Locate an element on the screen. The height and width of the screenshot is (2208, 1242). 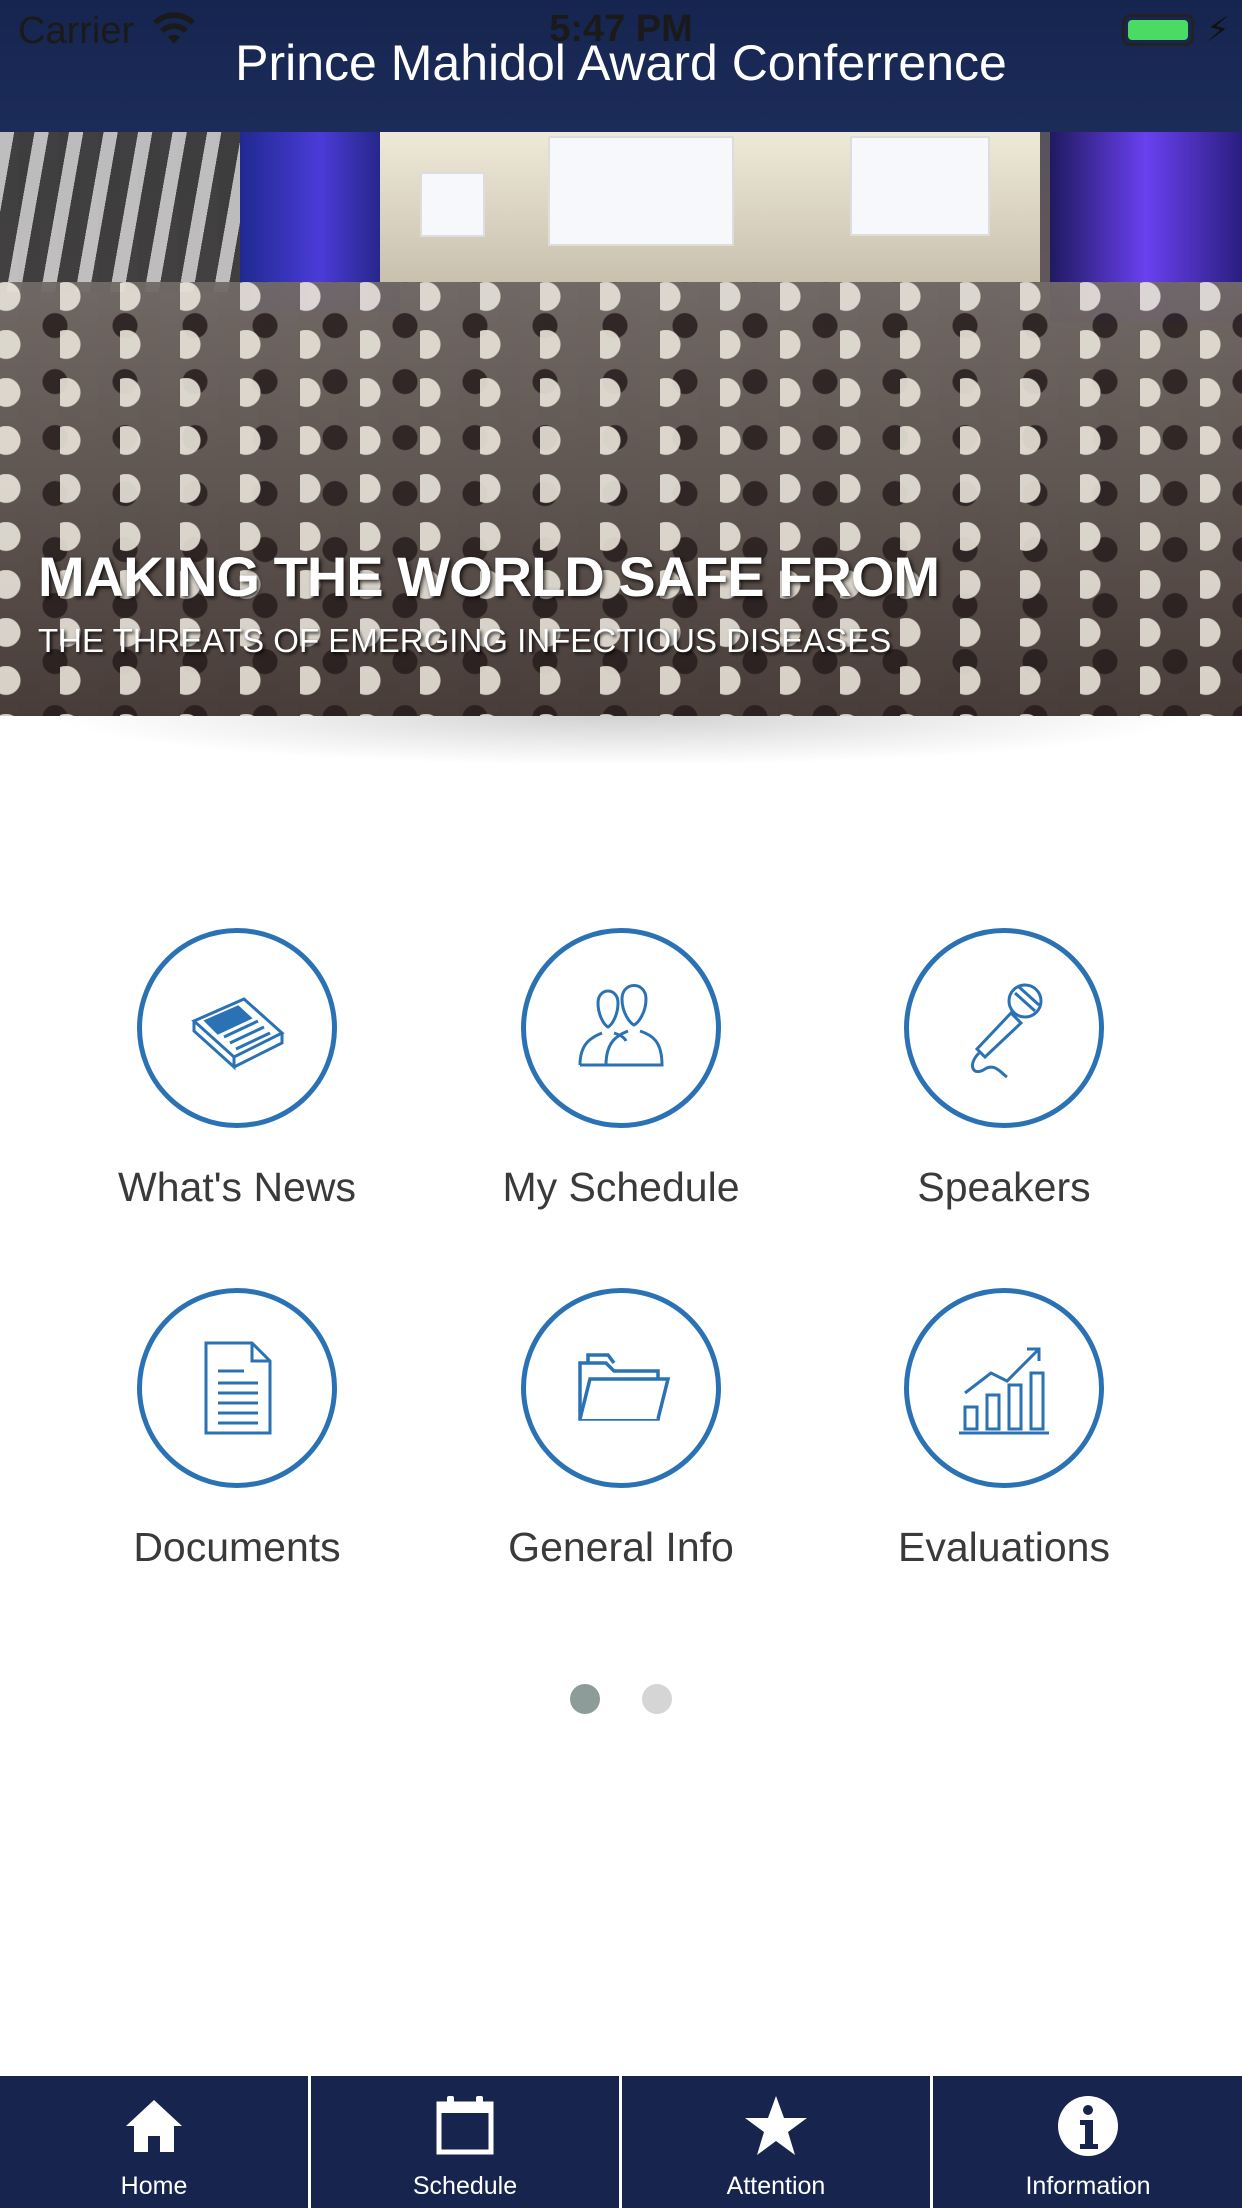
menu-label: Documents is located at coordinates (237, 1547).